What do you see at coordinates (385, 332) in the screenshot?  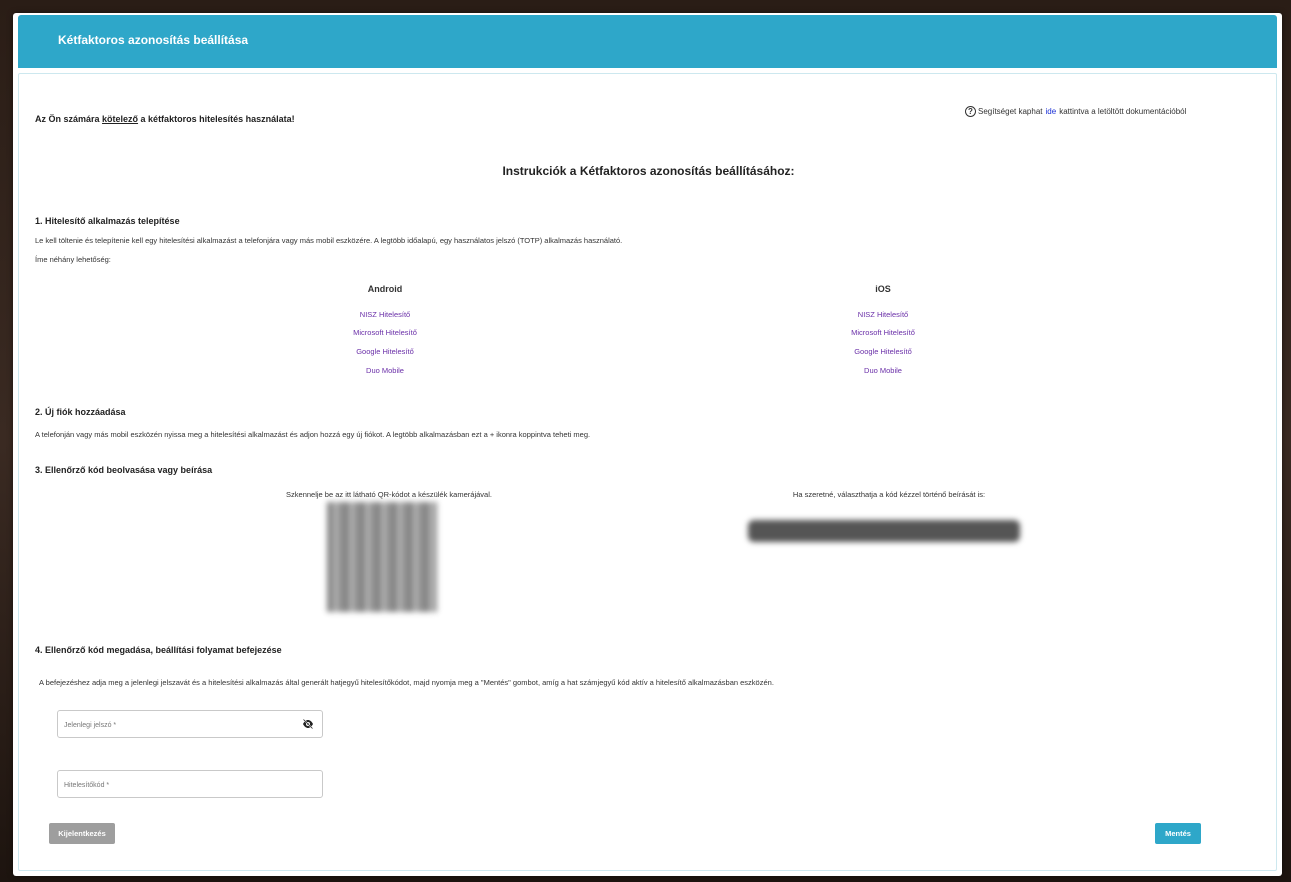 I see `android-link-microsoft: Microsoft Hitelesítő` at bounding box center [385, 332].